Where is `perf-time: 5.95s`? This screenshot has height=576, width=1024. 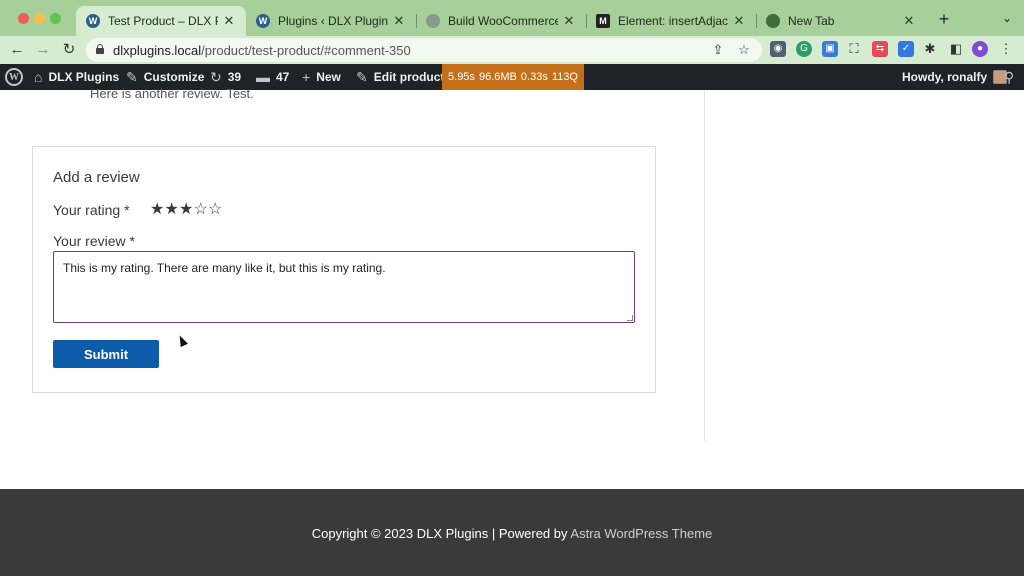
perf-time: 5.95s is located at coordinates (461, 77).